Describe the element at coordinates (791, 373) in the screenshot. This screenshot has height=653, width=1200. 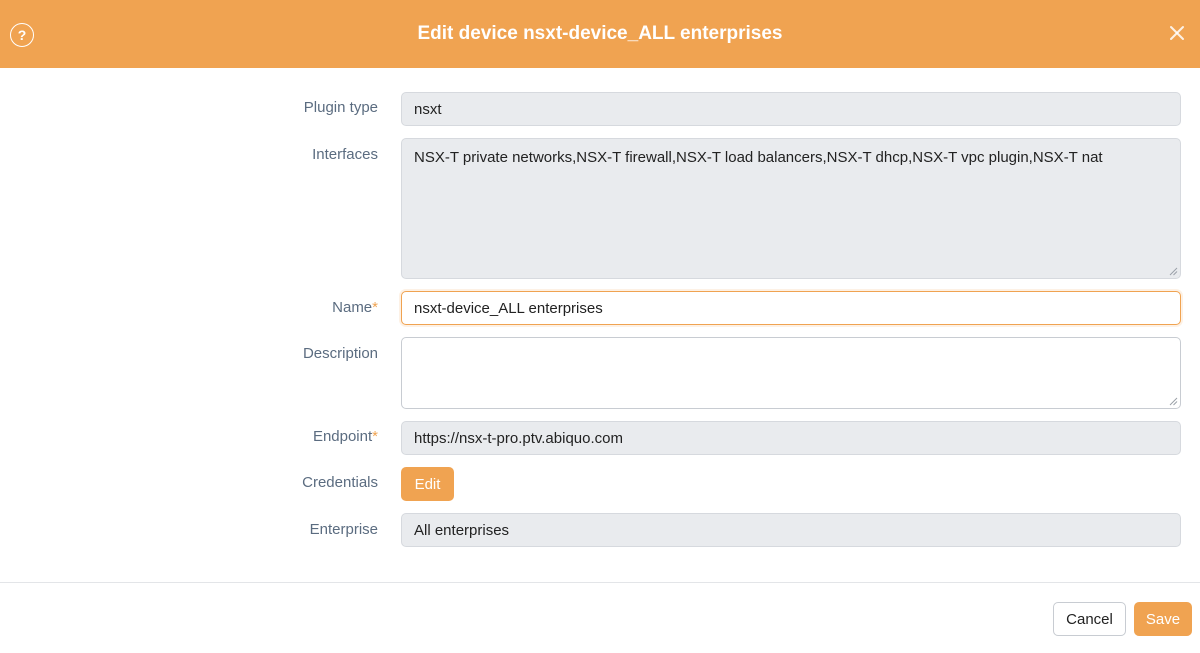
I see `description-textarea` at that location.